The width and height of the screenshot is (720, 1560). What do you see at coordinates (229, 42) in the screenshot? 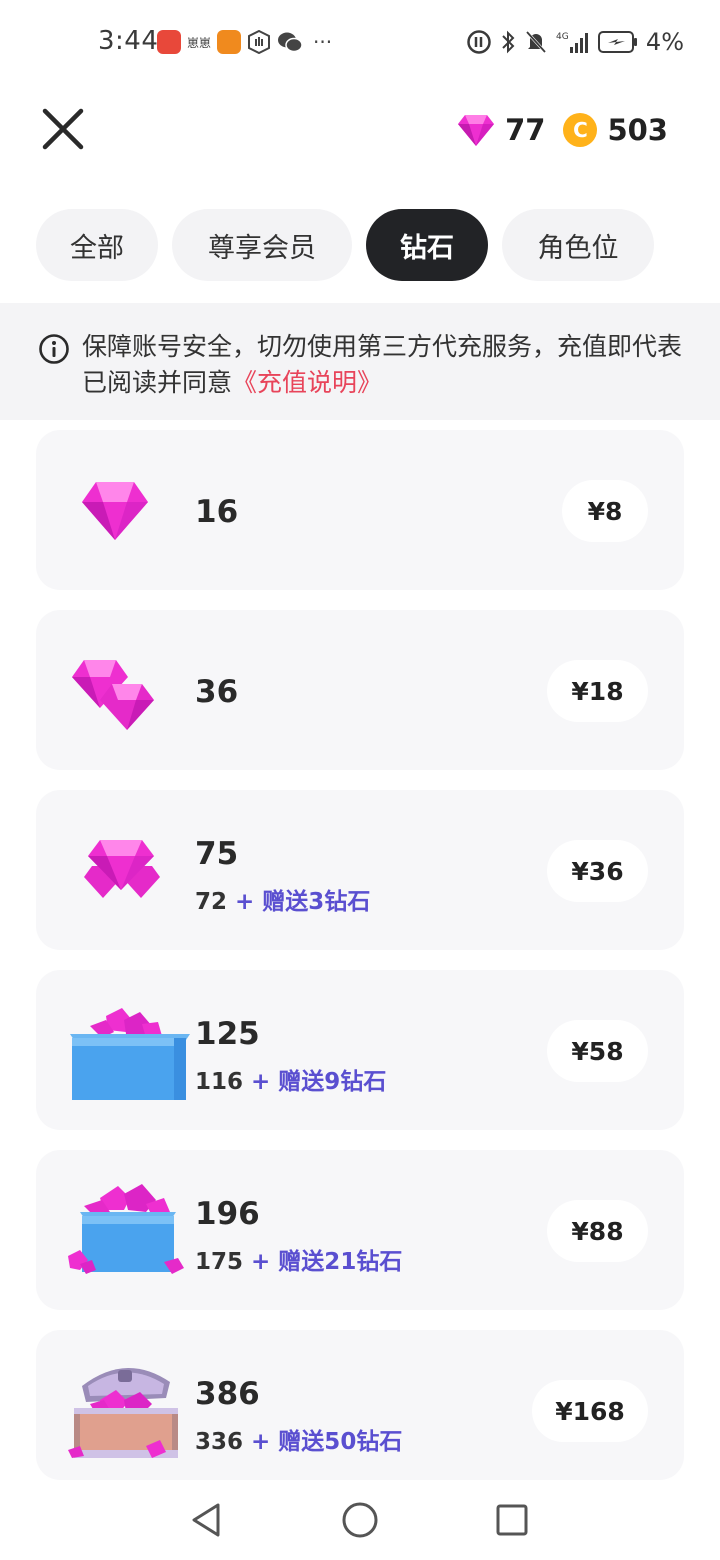
I see `video-app-icon` at bounding box center [229, 42].